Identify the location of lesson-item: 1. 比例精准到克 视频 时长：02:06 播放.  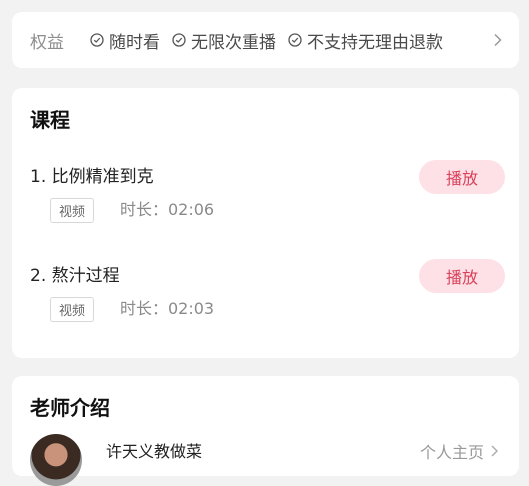
(267, 196).